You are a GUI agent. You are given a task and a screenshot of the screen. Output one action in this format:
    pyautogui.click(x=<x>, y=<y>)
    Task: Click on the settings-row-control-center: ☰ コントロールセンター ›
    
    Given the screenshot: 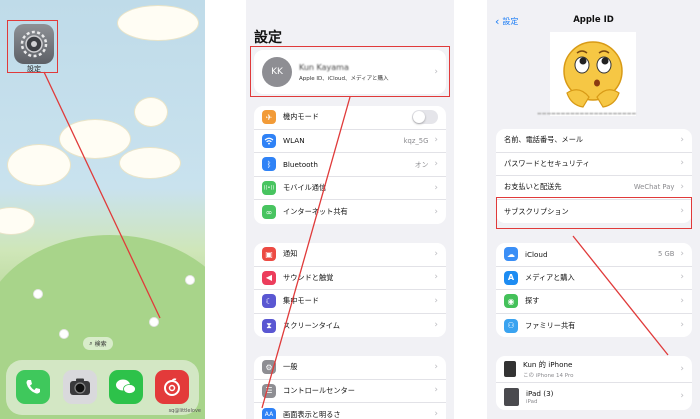 What is the action you would take?
    pyautogui.click(x=350, y=392)
    